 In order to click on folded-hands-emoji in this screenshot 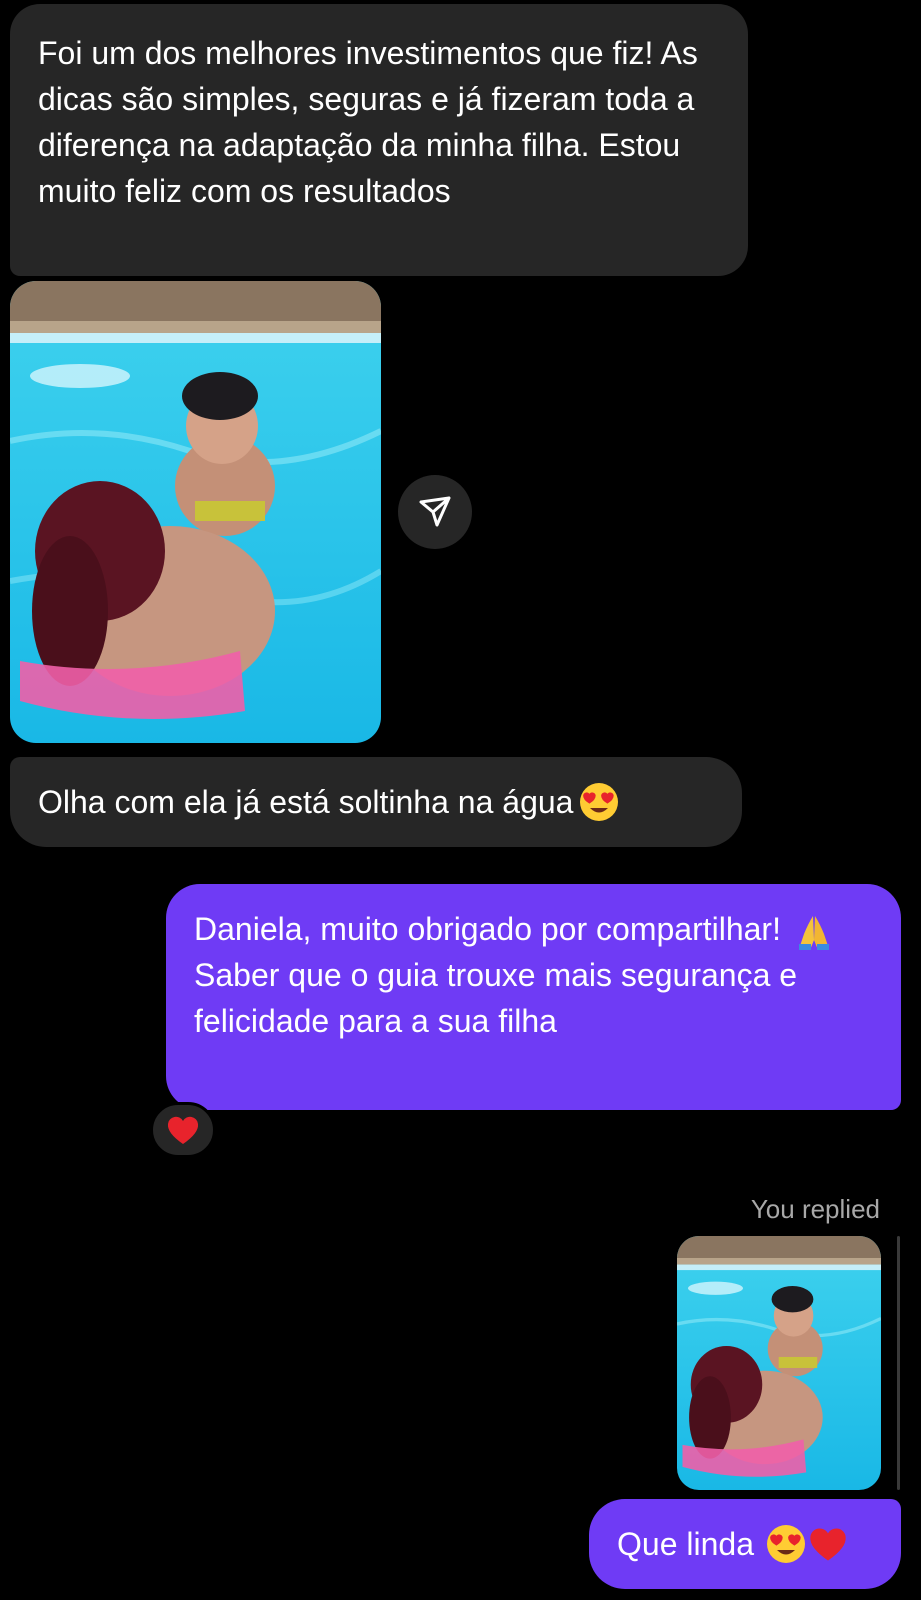, I will do `click(814, 932)`.